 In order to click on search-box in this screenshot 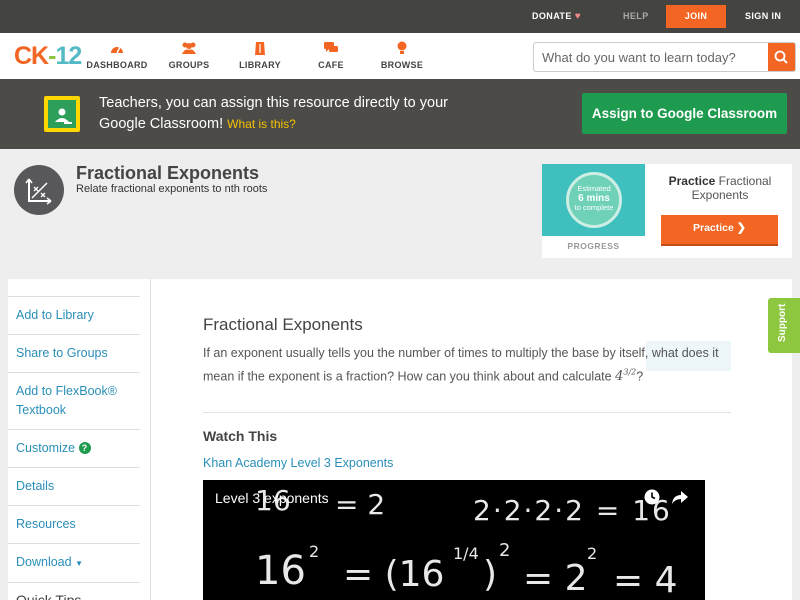, I will do `click(664, 57)`.